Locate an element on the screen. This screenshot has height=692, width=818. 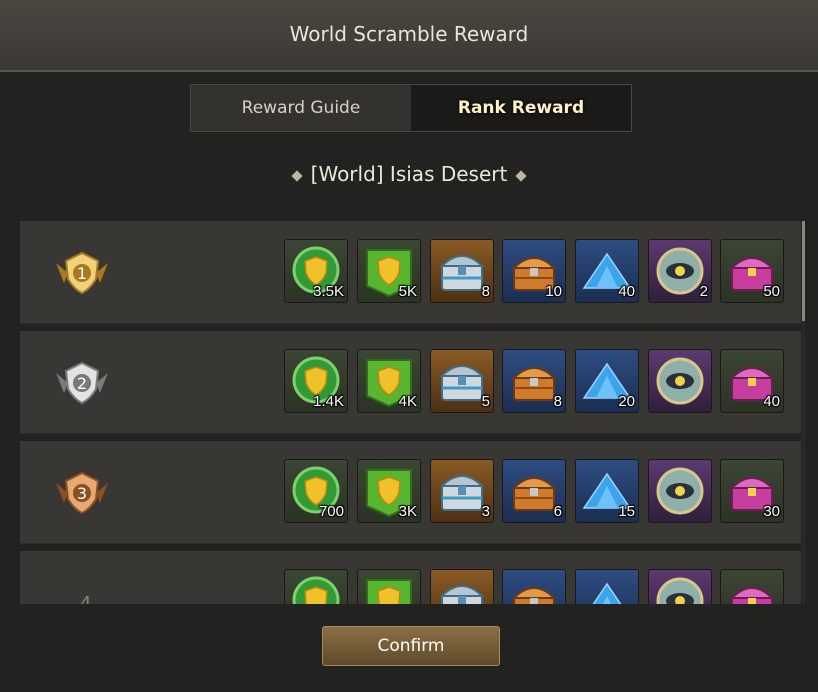
rank-number: 3 is located at coordinates (82, 493).